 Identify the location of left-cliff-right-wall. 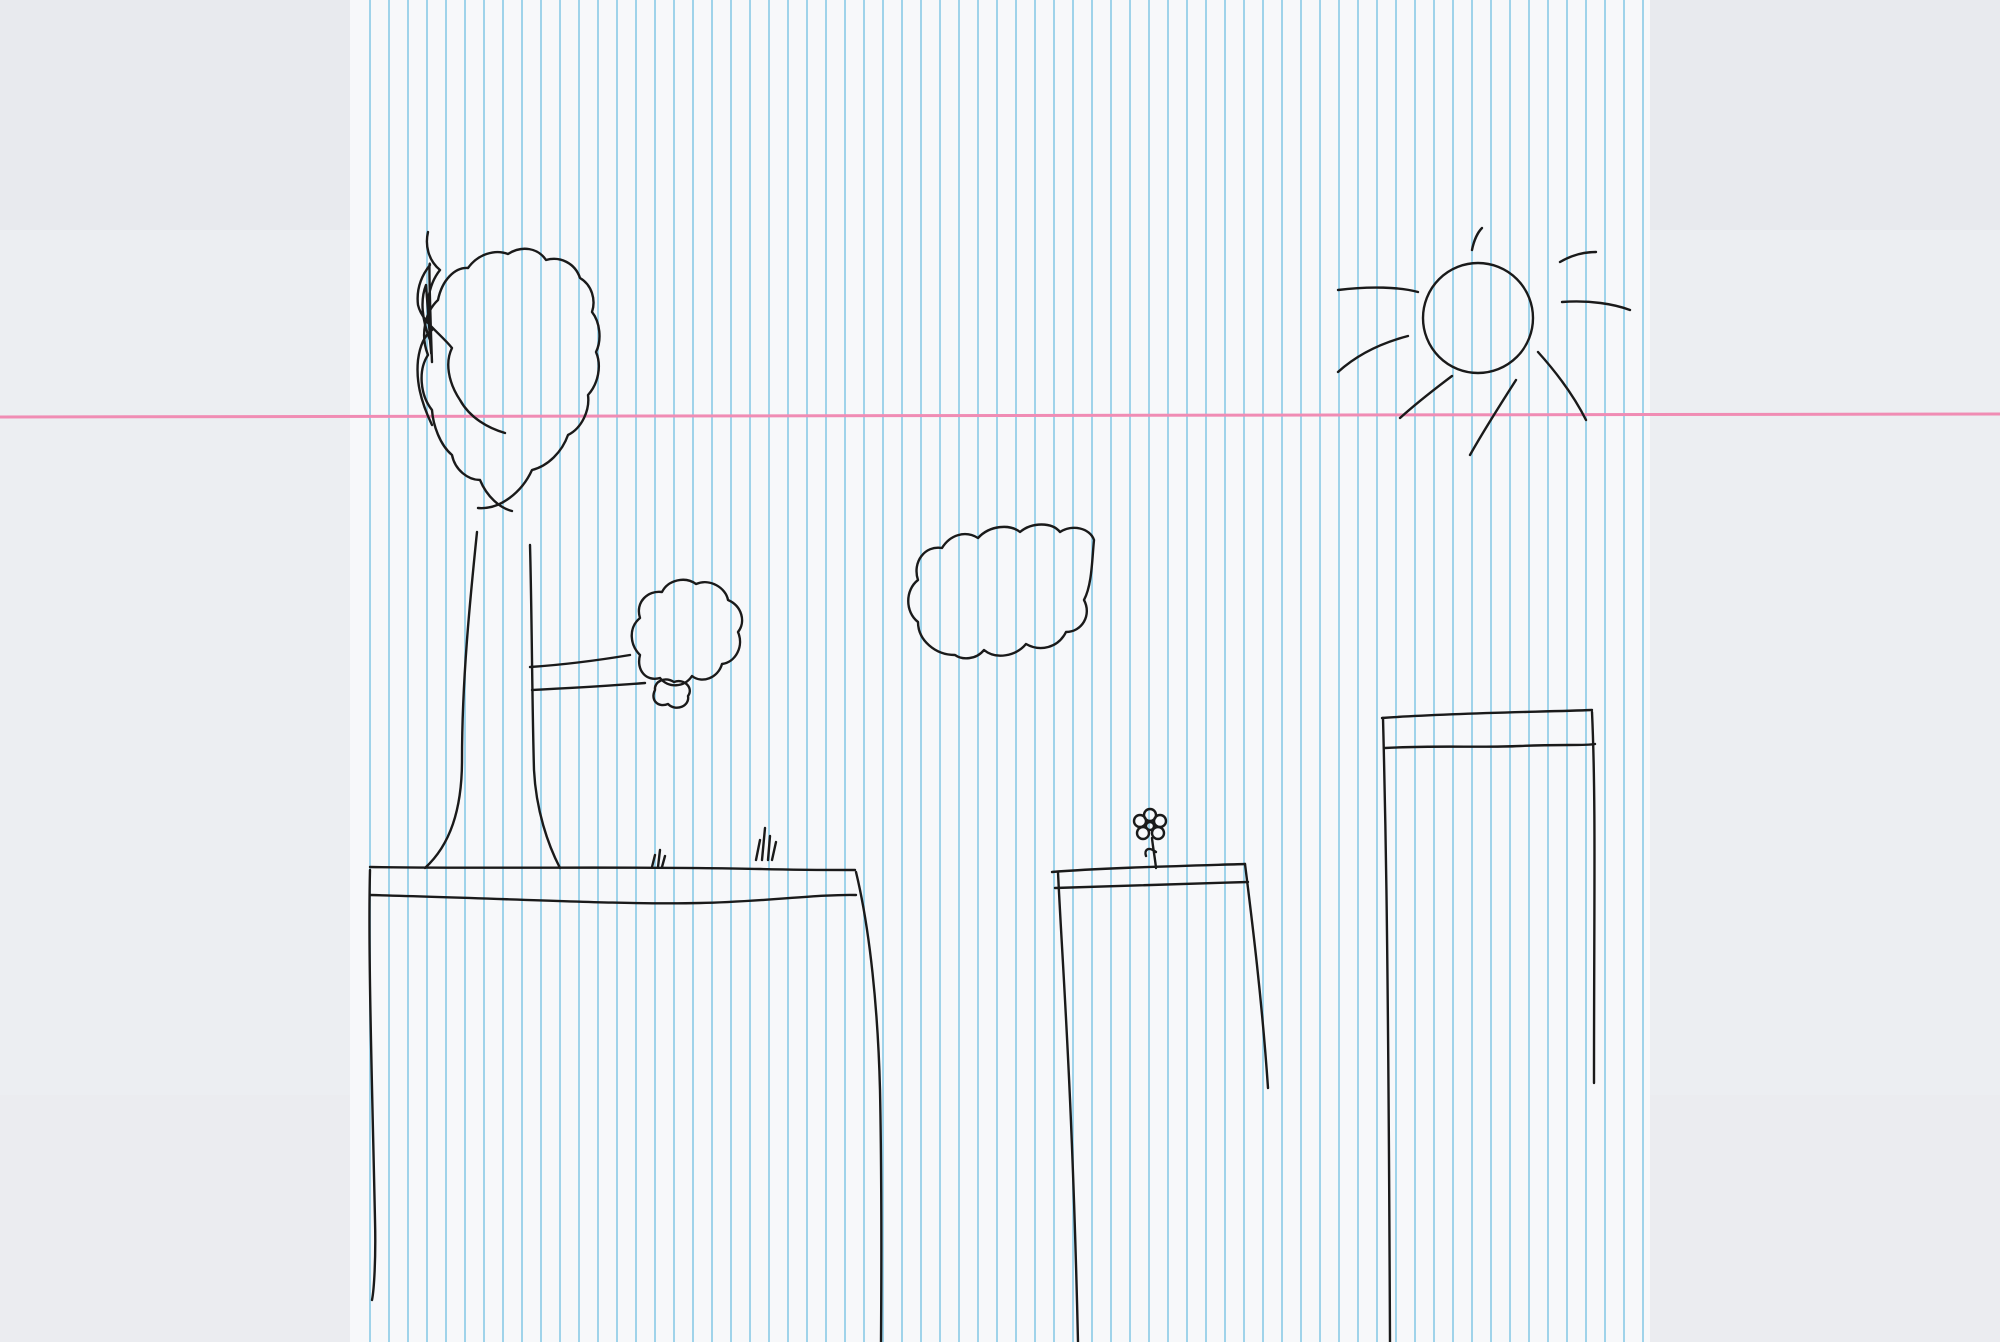
(868, 1106).